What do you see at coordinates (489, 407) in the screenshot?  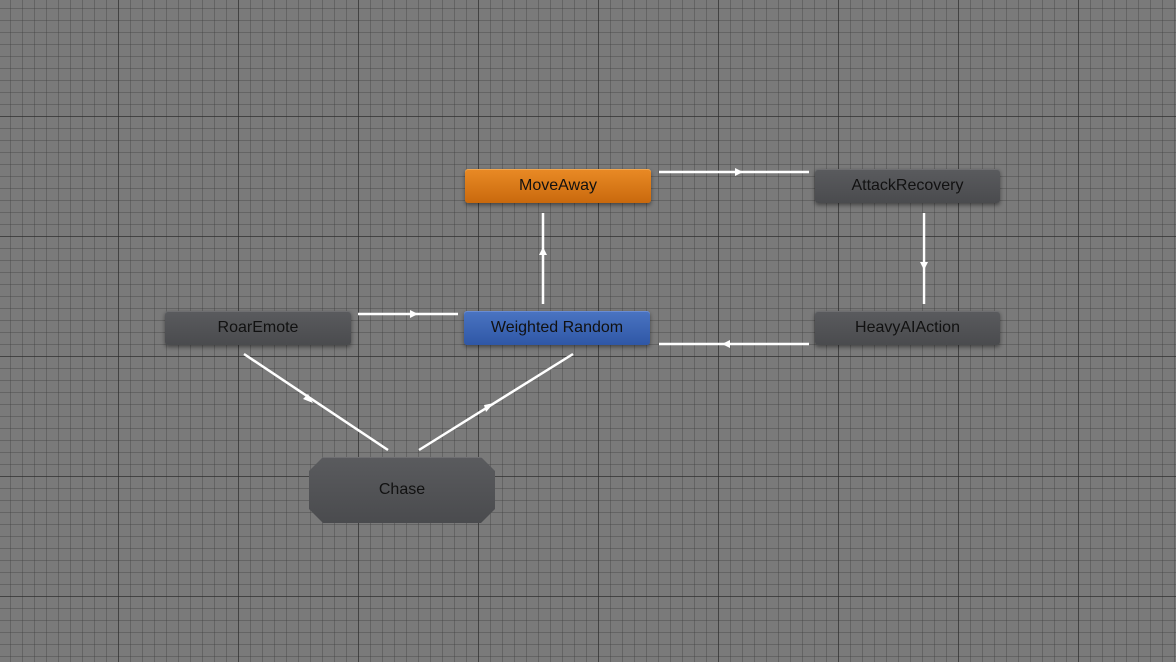 I see `arrow-up-right-icon` at bounding box center [489, 407].